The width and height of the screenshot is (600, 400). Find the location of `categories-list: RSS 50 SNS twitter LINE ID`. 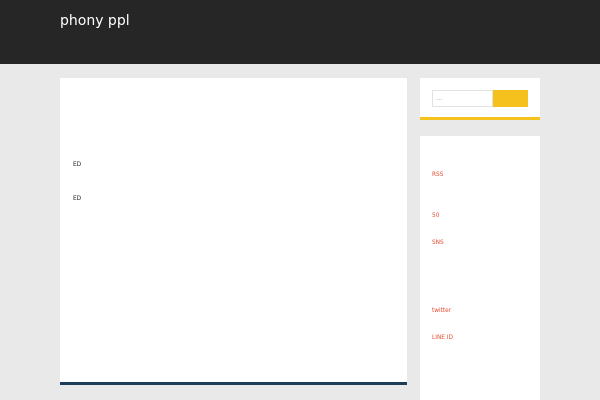

categories-list: RSS 50 SNS twitter LINE ID is located at coordinates (442, 280).